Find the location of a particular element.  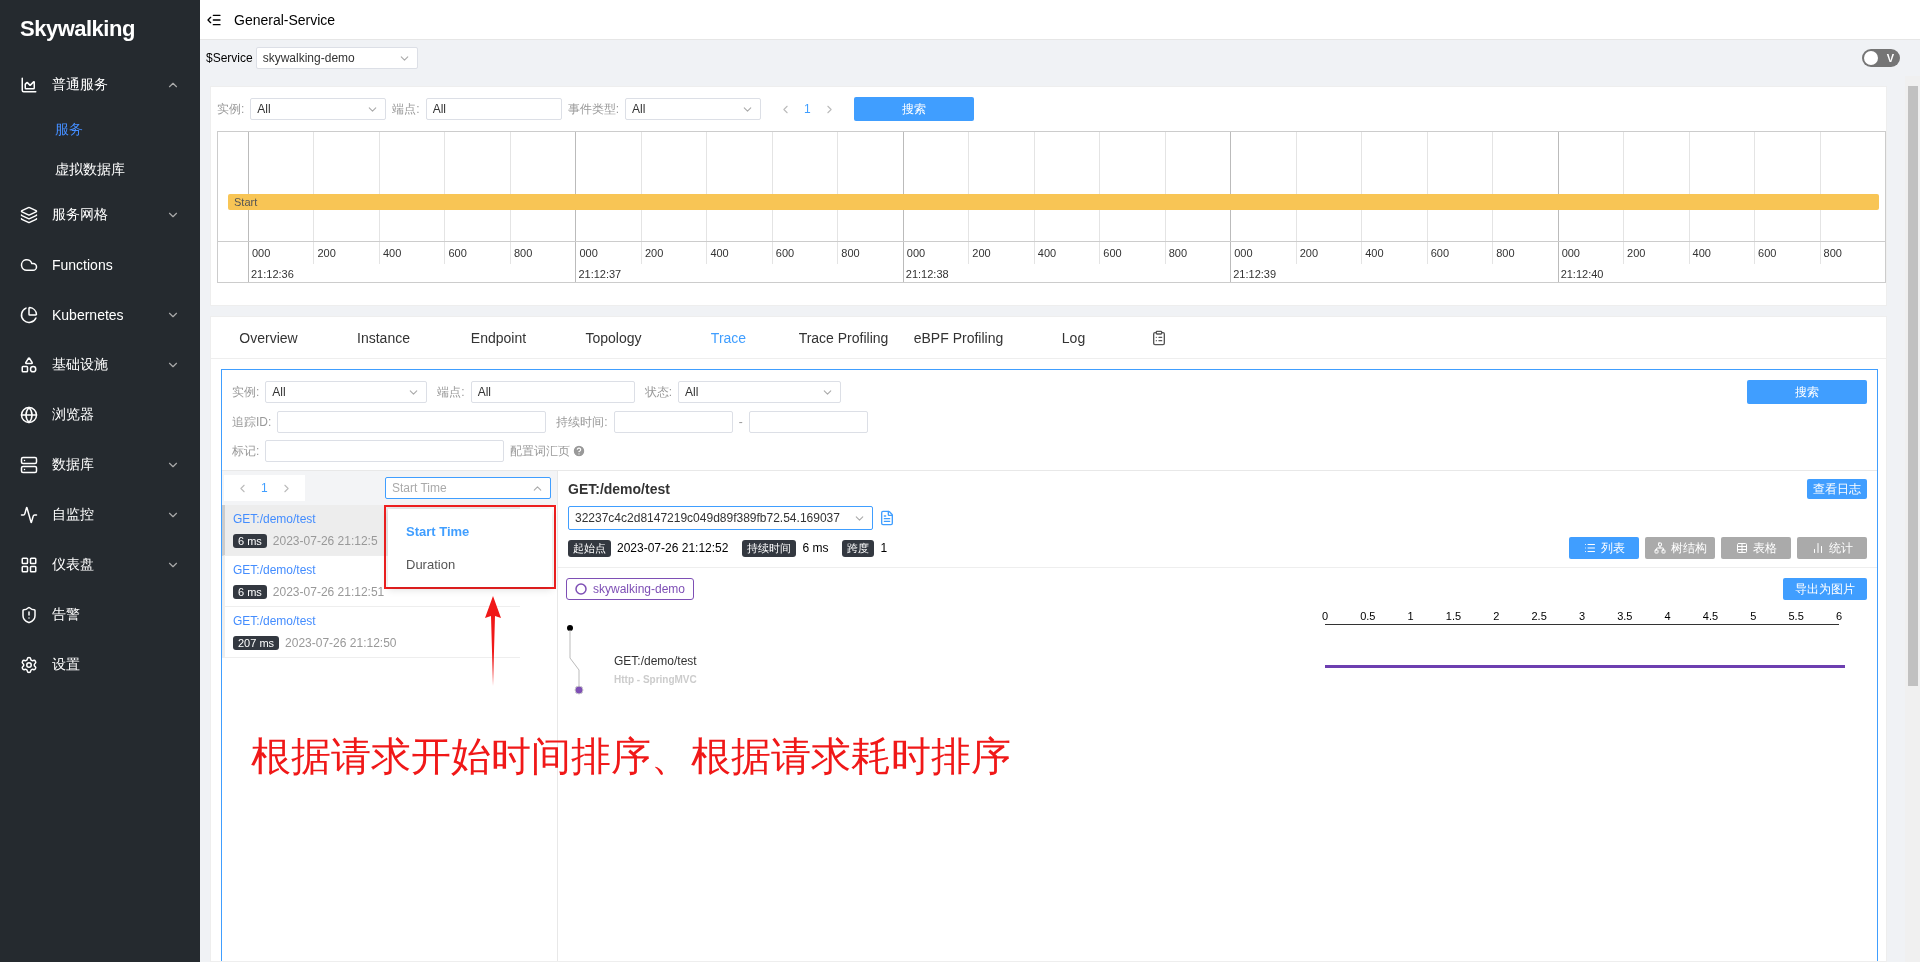

service-chip: skywalking-demo is located at coordinates (630, 589).